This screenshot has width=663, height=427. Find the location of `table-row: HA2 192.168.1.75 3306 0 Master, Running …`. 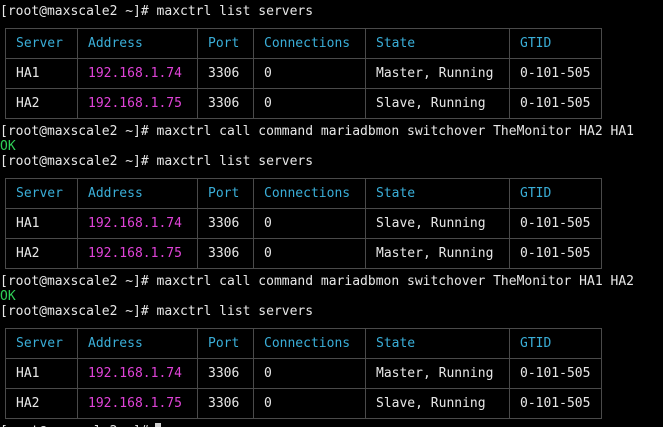

table-row: HA2 192.168.1.75 3306 0 Master, Running … is located at coordinates (303, 253).